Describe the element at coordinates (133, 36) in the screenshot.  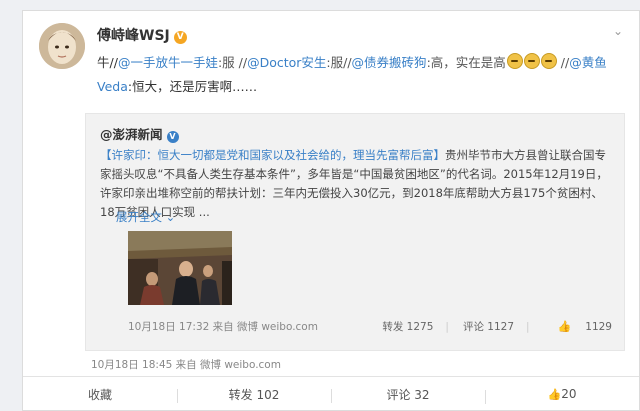
I see `author-name-text: 傅峙峰WSJ` at that location.